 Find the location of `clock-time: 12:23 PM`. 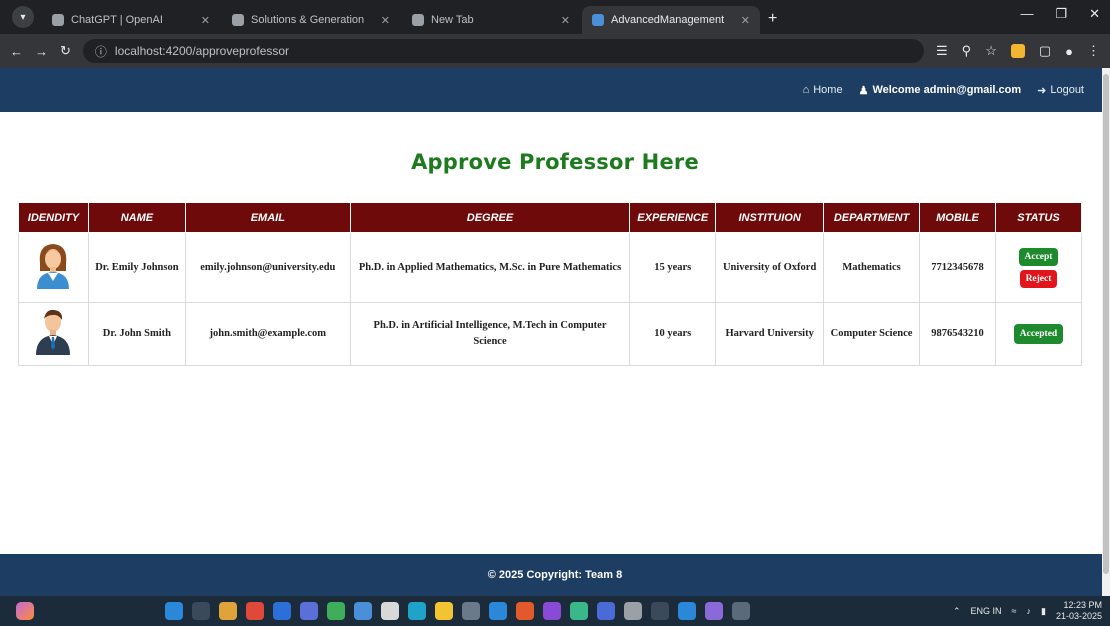

clock-time: 12:23 PM is located at coordinates (1082, 605).